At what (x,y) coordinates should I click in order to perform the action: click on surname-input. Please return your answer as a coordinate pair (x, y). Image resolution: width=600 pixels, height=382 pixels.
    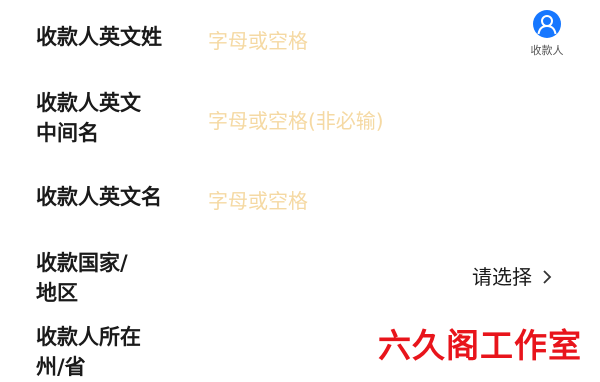
    Looking at the image, I should click on (358, 41).